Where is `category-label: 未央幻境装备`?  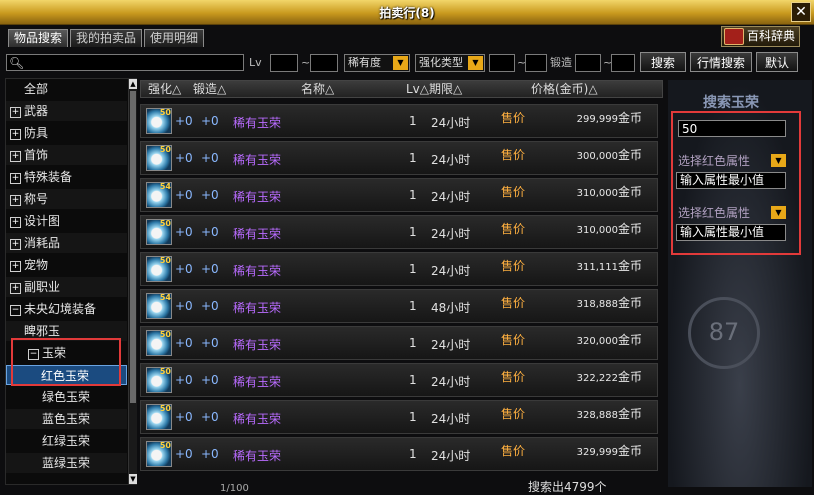
category-label: 未央幻境装备 is located at coordinates (60, 309).